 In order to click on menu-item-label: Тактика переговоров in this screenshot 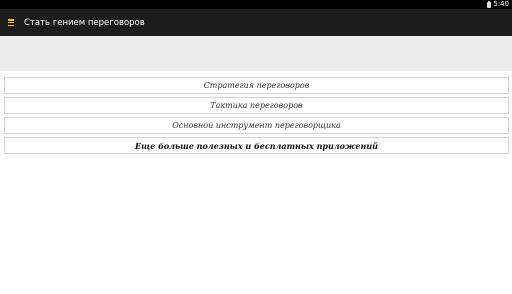, I will do `click(256, 105)`.